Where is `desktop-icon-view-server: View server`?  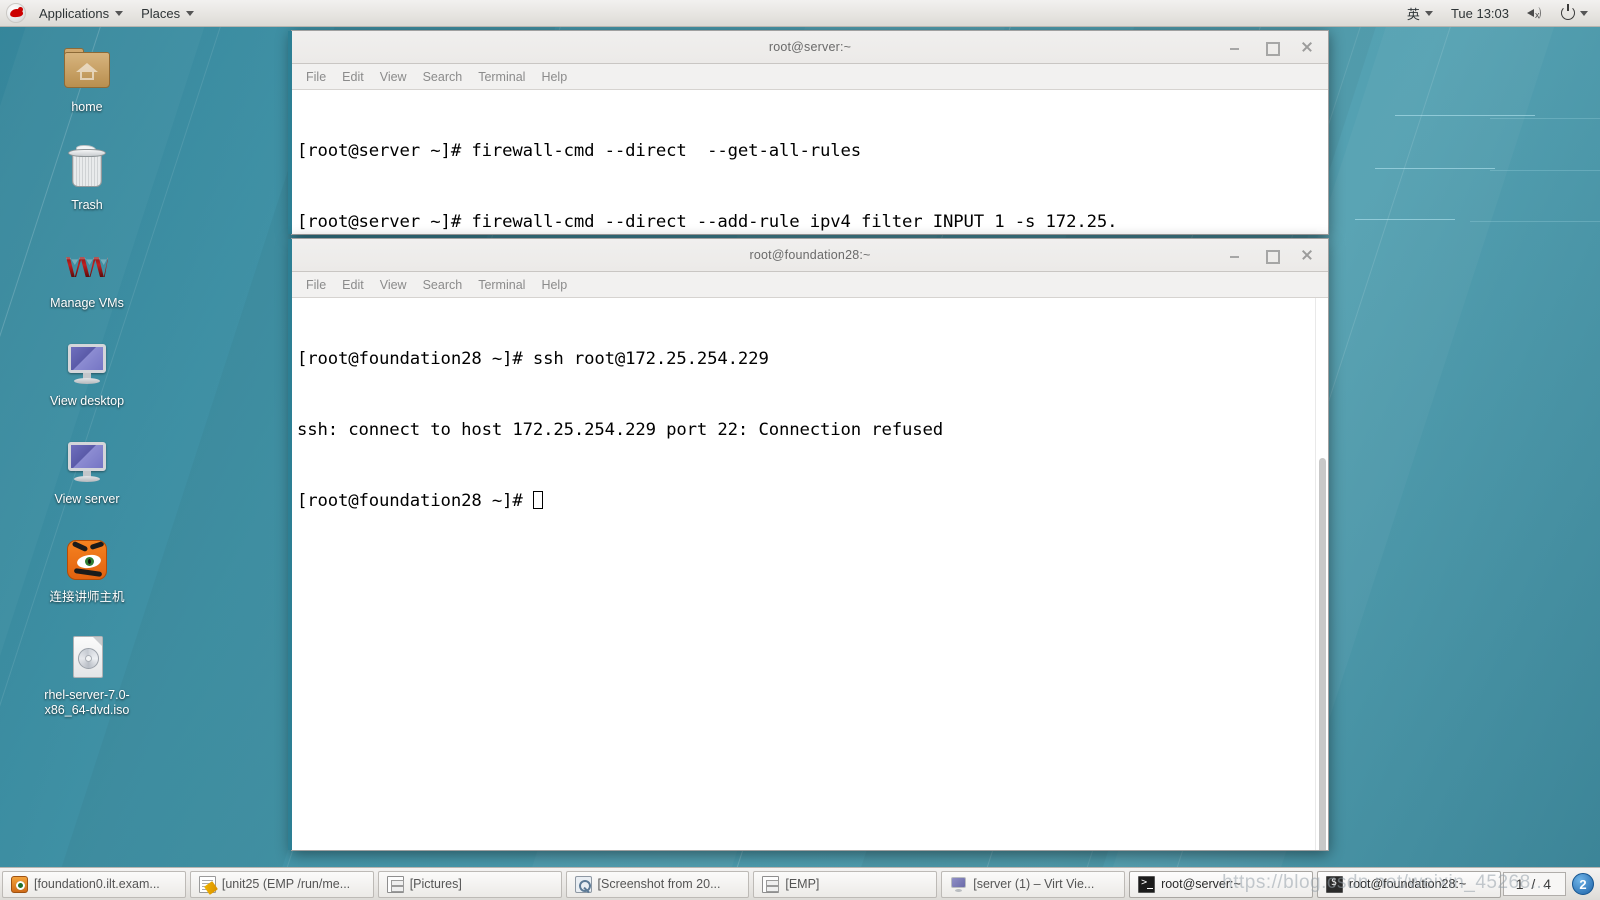 desktop-icon-view-server: View server is located at coordinates (87, 472).